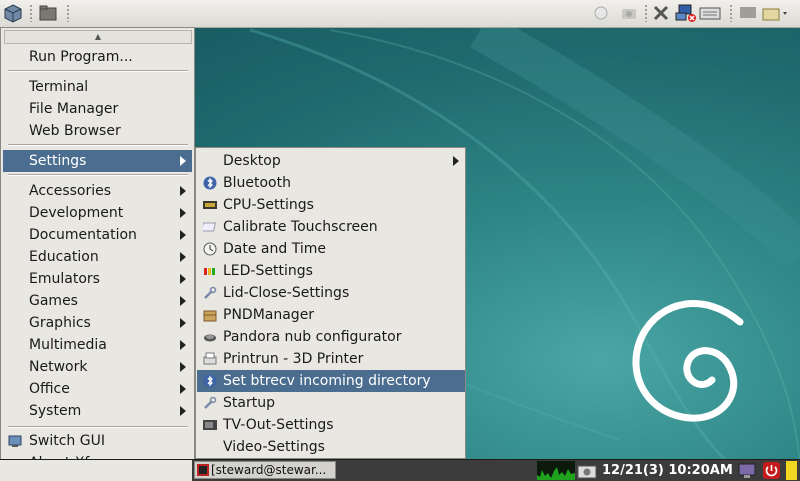 This screenshot has height=481, width=800. I want to click on bluetooth-icon, so click(210, 381).